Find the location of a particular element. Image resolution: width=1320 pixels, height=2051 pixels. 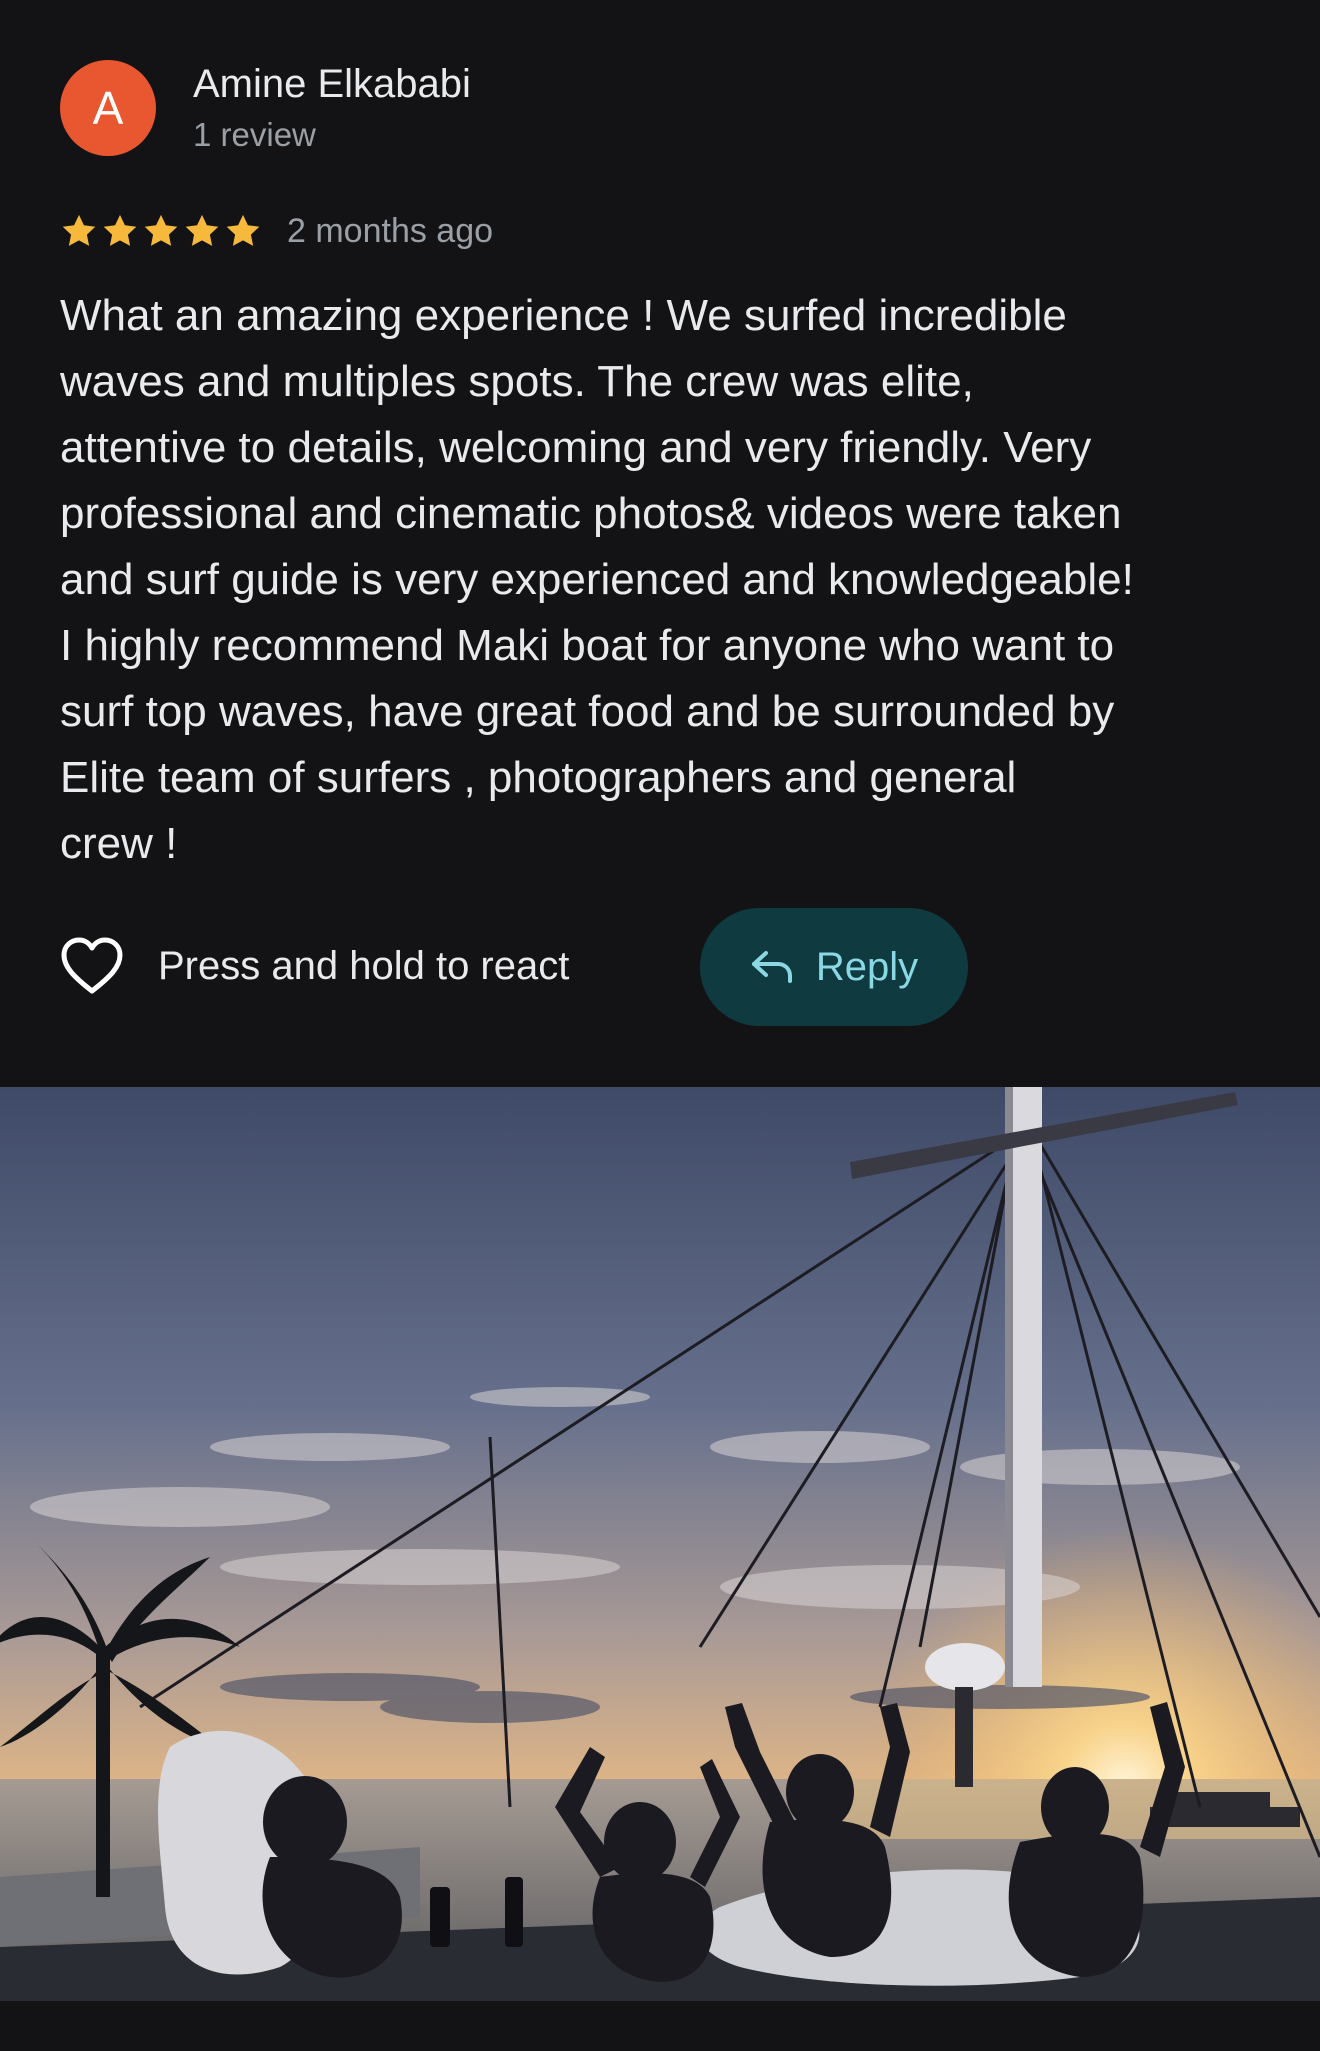

react-label: Press and hold to react is located at coordinates (364, 965).